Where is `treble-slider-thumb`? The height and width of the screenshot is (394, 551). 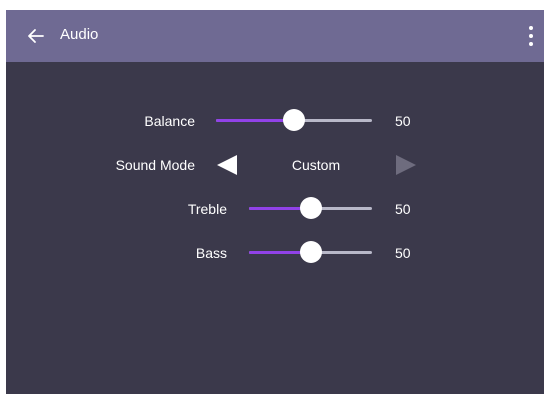 treble-slider-thumb is located at coordinates (311, 208).